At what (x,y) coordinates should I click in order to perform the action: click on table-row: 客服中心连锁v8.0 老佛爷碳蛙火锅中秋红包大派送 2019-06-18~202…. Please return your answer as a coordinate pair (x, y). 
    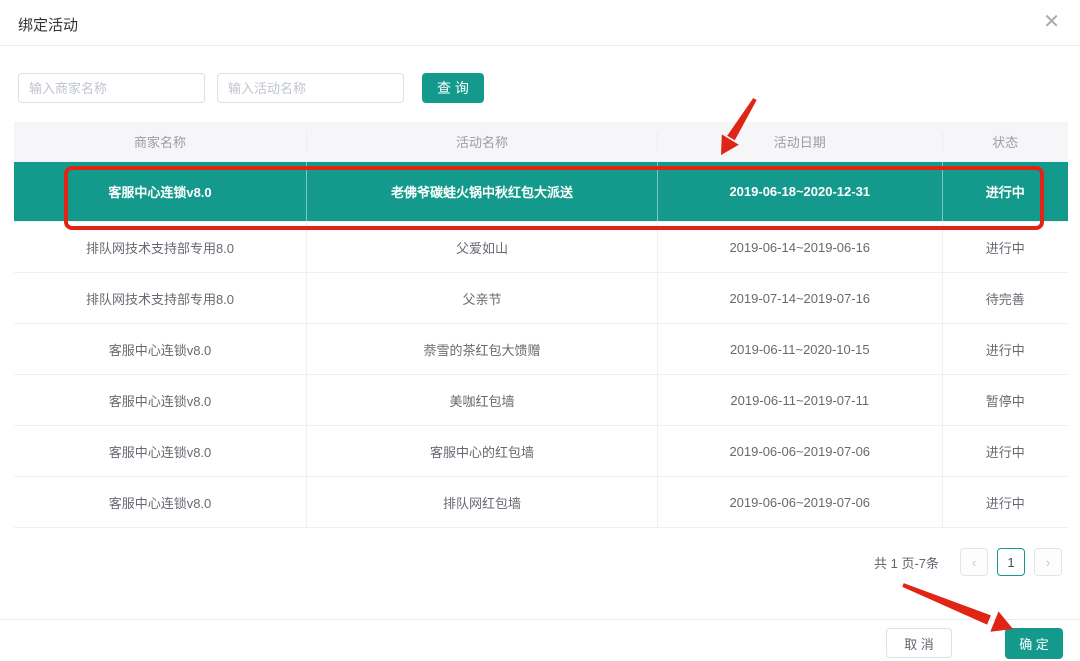
    Looking at the image, I should click on (541, 192).